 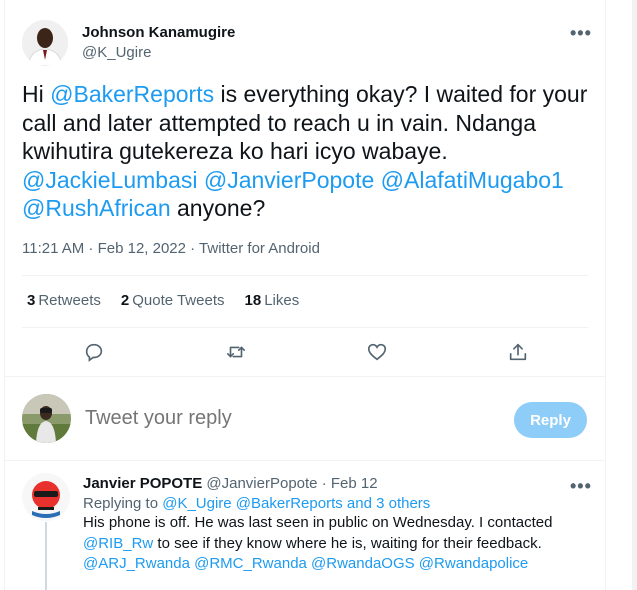 What do you see at coordinates (31, 300) in the screenshot?
I see `retweets-count: 3` at bounding box center [31, 300].